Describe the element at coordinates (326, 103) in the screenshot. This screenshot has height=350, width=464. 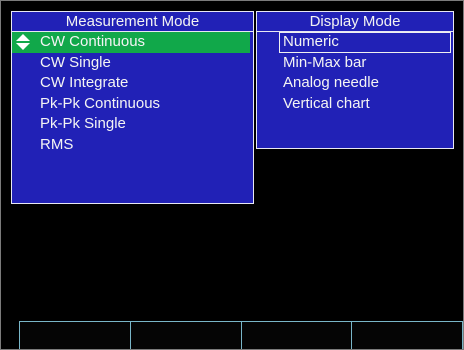
I see `display-option-label: Vertical chart` at that location.